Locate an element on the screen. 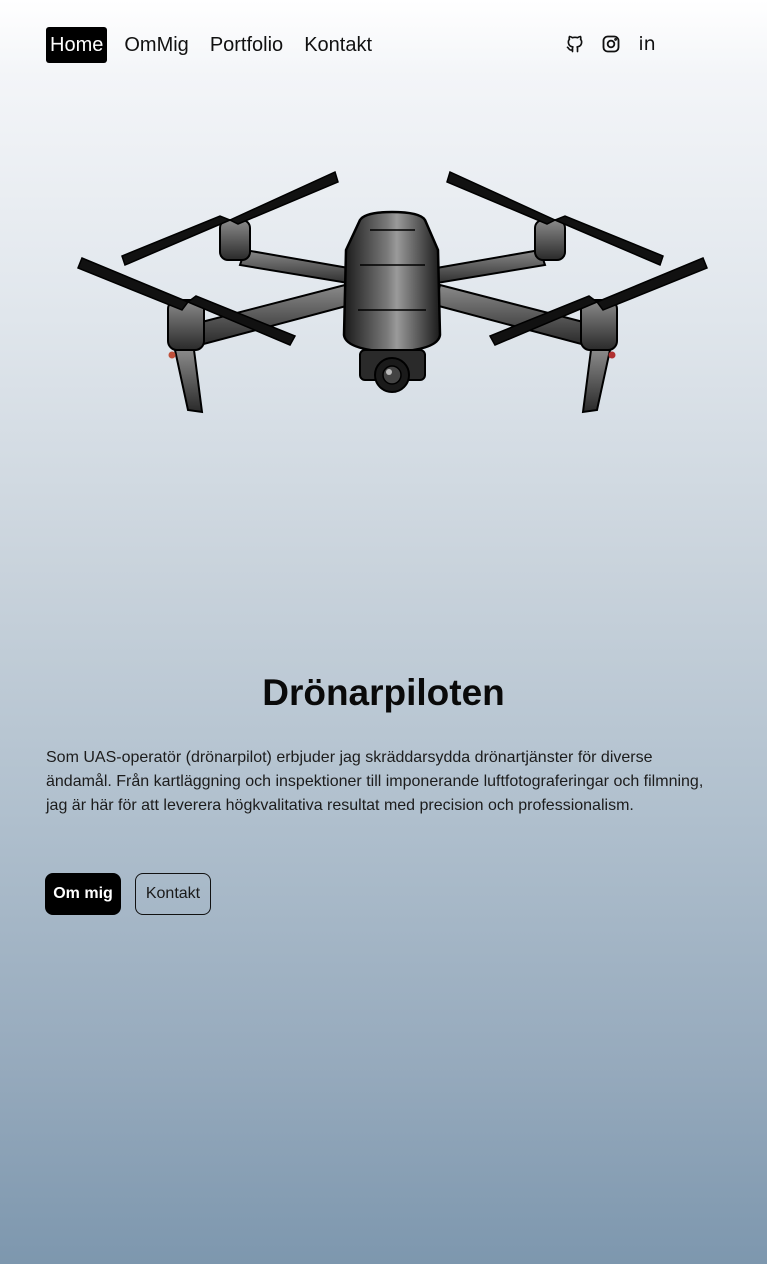 The height and width of the screenshot is (1264, 767). nav-kontakt-link: Kontakt is located at coordinates (338, 45).